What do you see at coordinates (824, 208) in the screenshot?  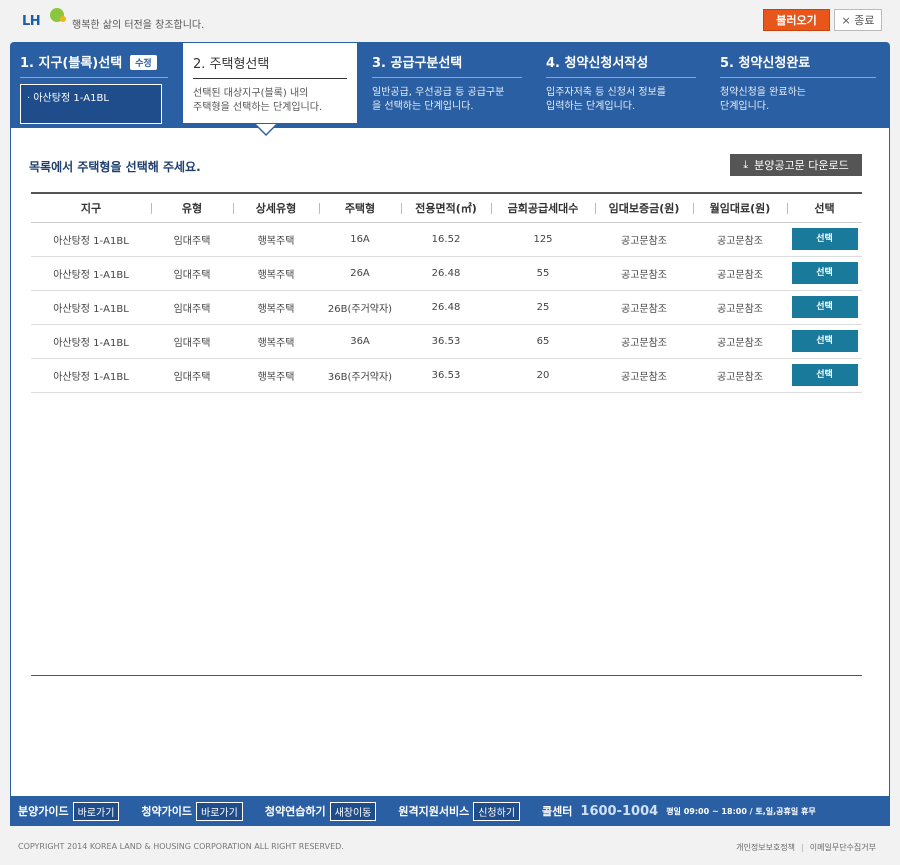 I see `col-select: 선택` at bounding box center [824, 208].